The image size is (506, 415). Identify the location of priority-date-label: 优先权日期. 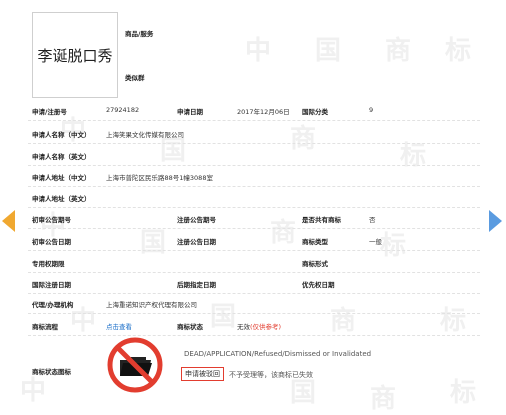
(318, 285).